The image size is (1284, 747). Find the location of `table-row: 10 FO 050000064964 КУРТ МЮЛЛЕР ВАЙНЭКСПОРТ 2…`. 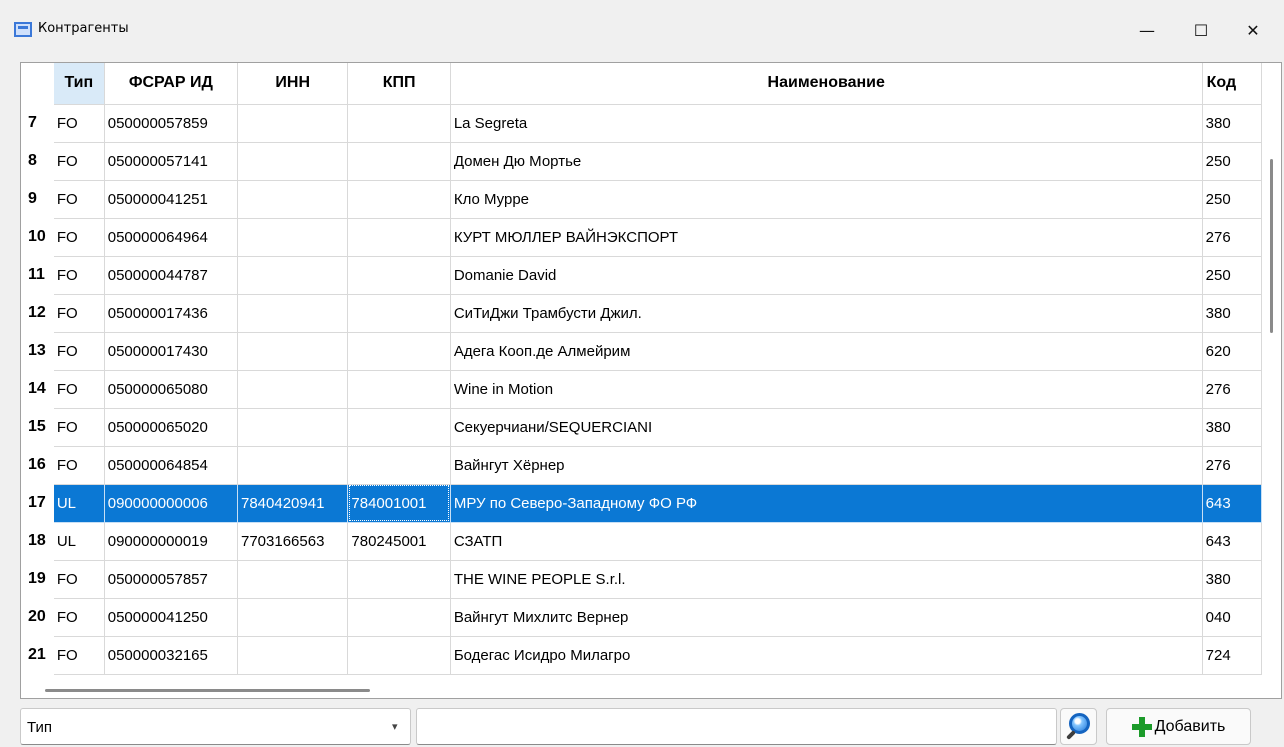

table-row: 10 FO 050000064964 КУРТ МЮЛЛЕР ВАЙНЭКСПОРТ 2… is located at coordinates (641, 237).